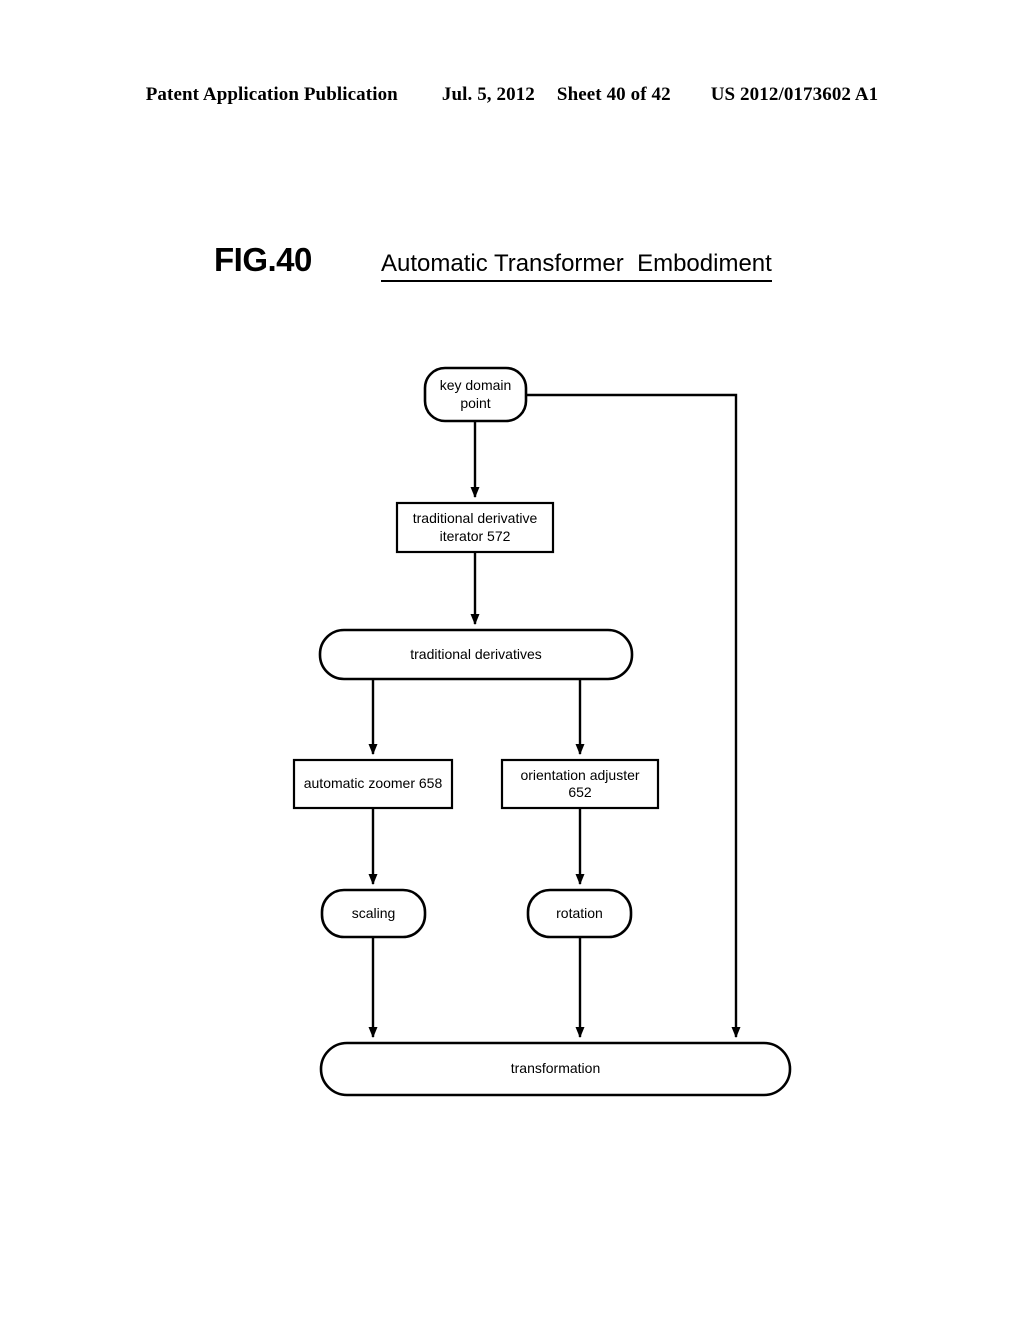 Image resolution: width=1024 pixels, height=1320 pixels. Describe the element at coordinates (555, 1069) in the screenshot. I see `flowchart-node-transformation` at that location.